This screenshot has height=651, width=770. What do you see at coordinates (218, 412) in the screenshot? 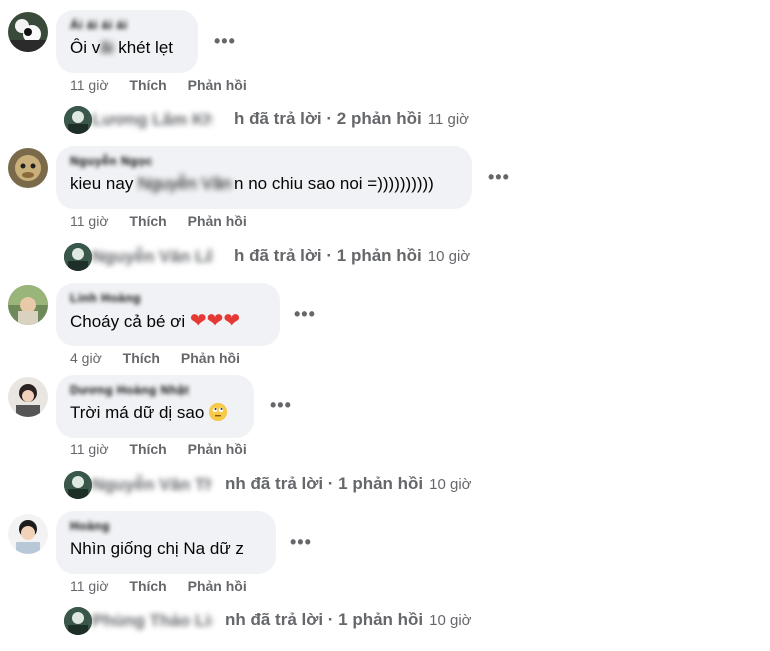
I see `rolling-eyes-emoji` at bounding box center [218, 412].